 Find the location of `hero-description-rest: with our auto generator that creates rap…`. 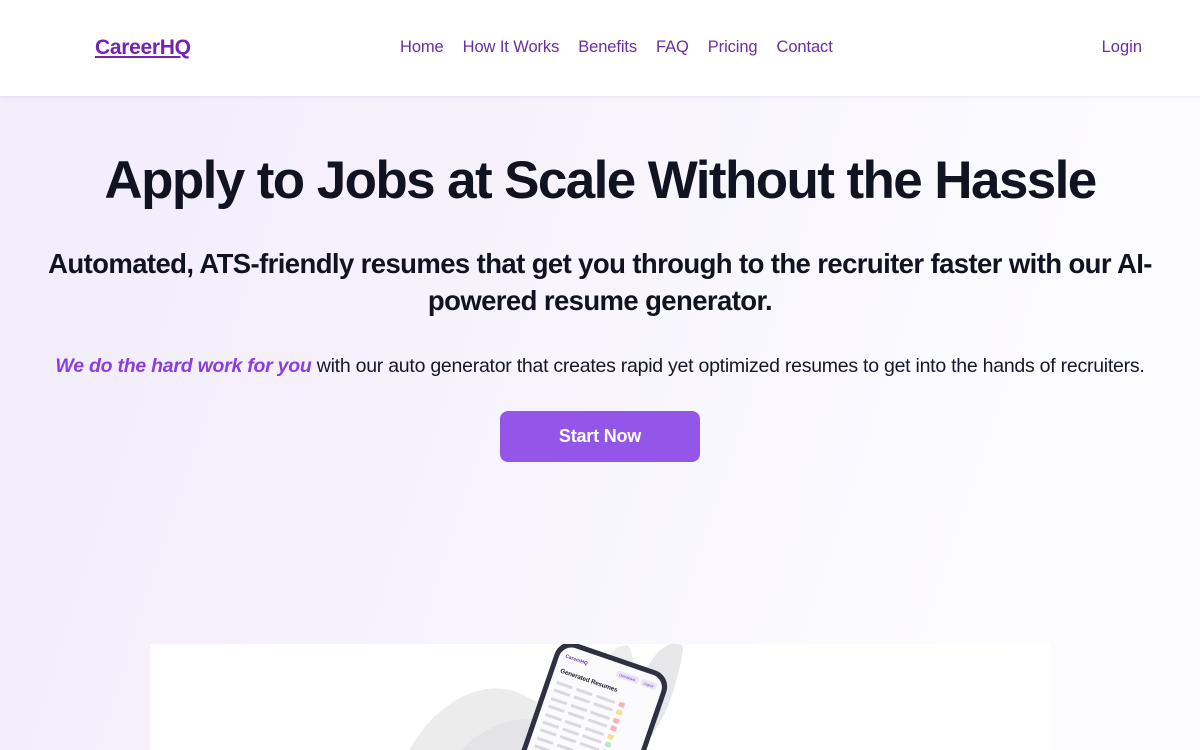

hero-description-rest: with our auto generator that creates rap… is located at coordinates (728, 366).